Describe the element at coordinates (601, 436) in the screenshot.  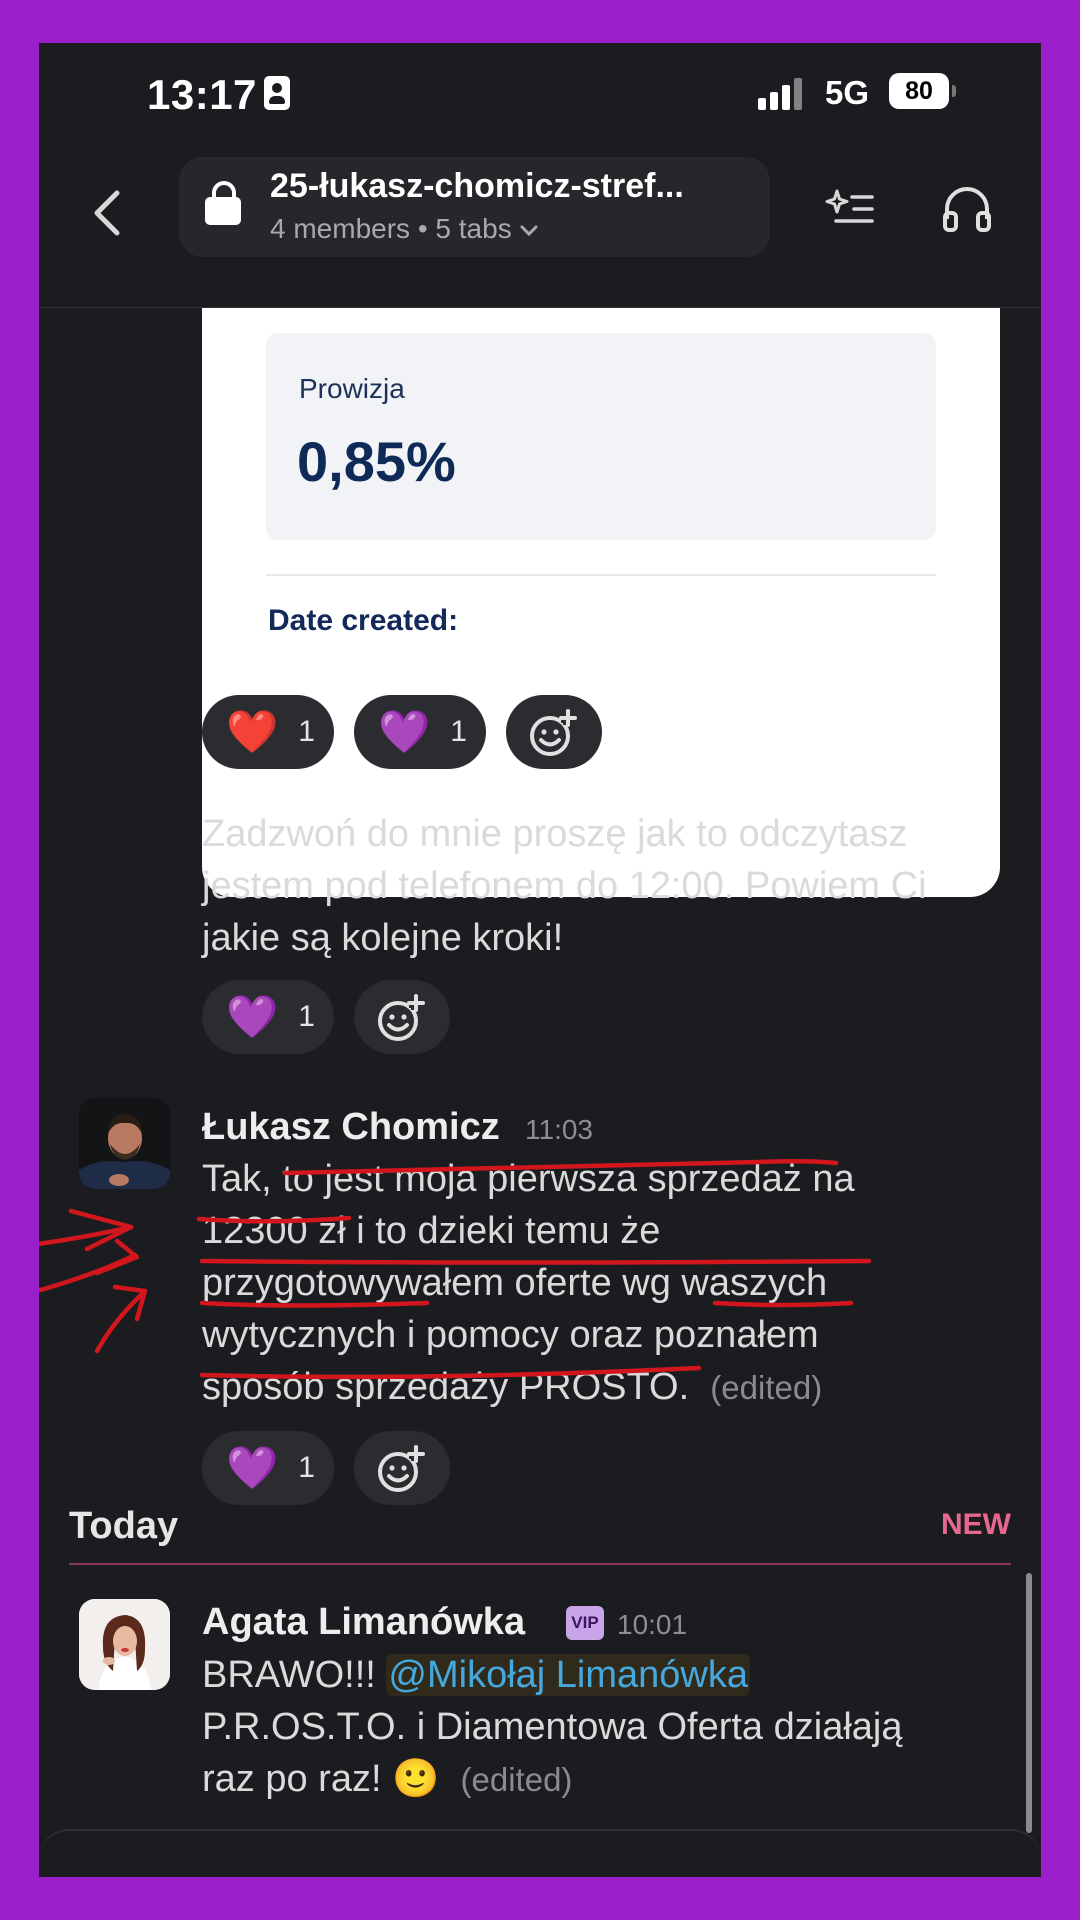
I see `commission-box: Prowizja 0,85%` at that location.